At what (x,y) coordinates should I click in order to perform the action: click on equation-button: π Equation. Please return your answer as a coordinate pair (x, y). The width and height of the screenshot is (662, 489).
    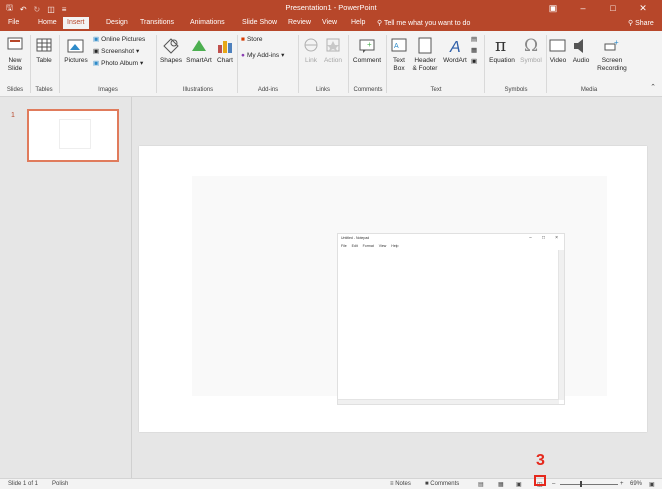
    Looking at the image, I should click on (502, 50).